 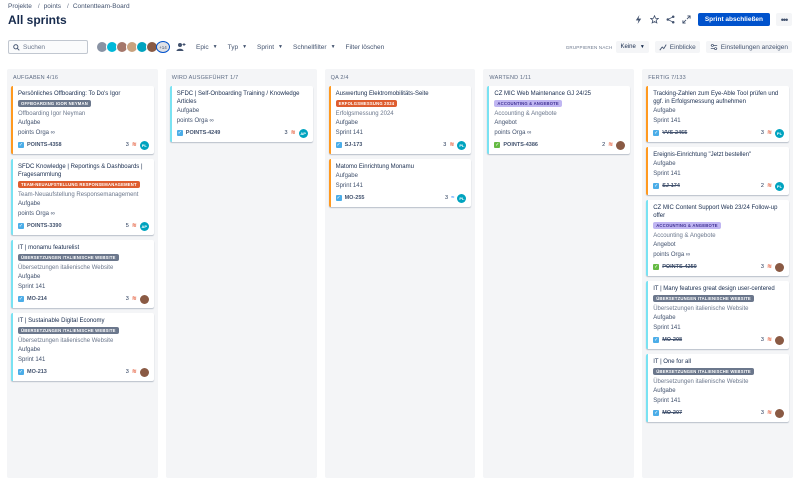 I want to click on card-footer: ✓ SJ-174 2 ≋ PL, so click(x=718, y=186).